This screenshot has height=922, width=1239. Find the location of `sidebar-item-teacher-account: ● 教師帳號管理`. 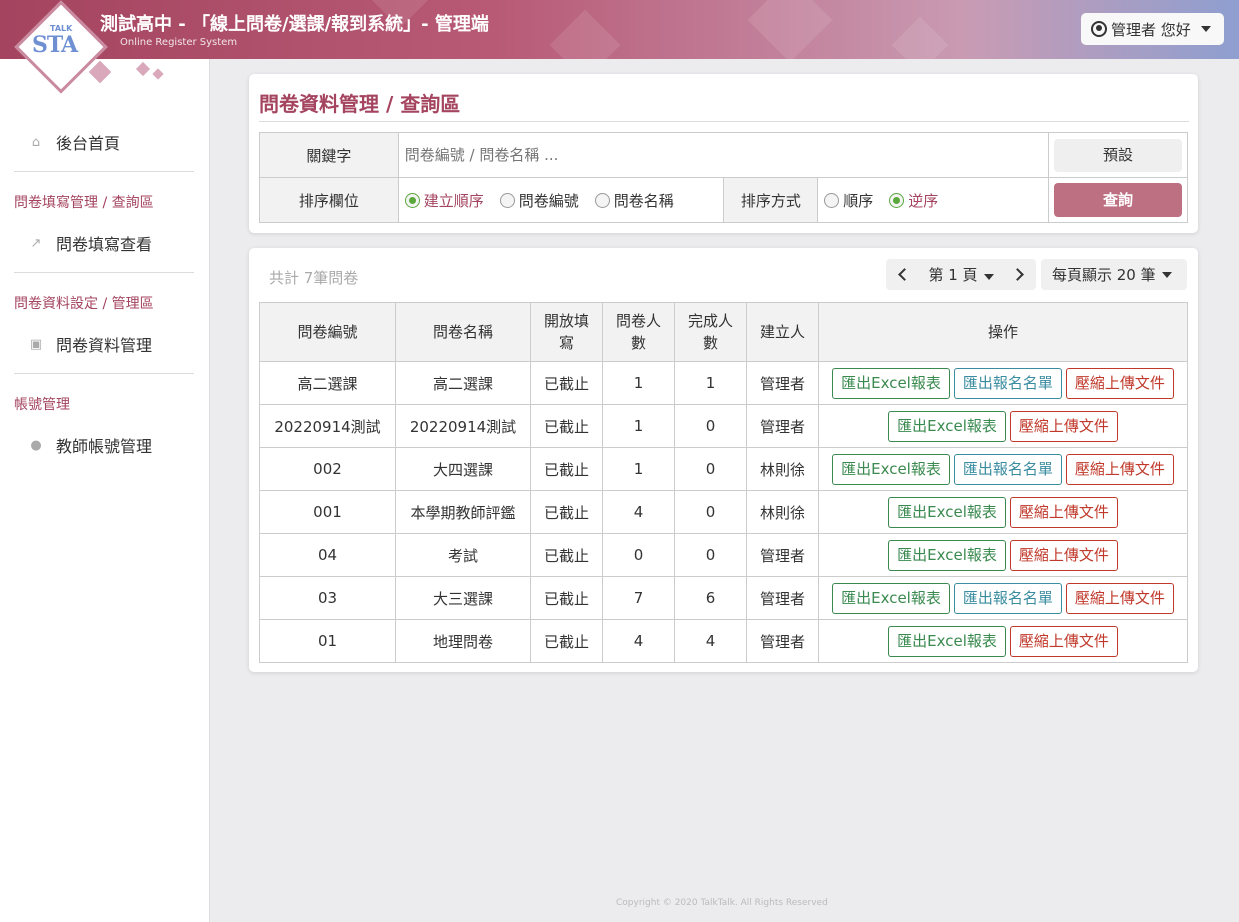

sidebar-item-teacher-account: ● 教師帳號管理 is located at coordinates (105, 445).